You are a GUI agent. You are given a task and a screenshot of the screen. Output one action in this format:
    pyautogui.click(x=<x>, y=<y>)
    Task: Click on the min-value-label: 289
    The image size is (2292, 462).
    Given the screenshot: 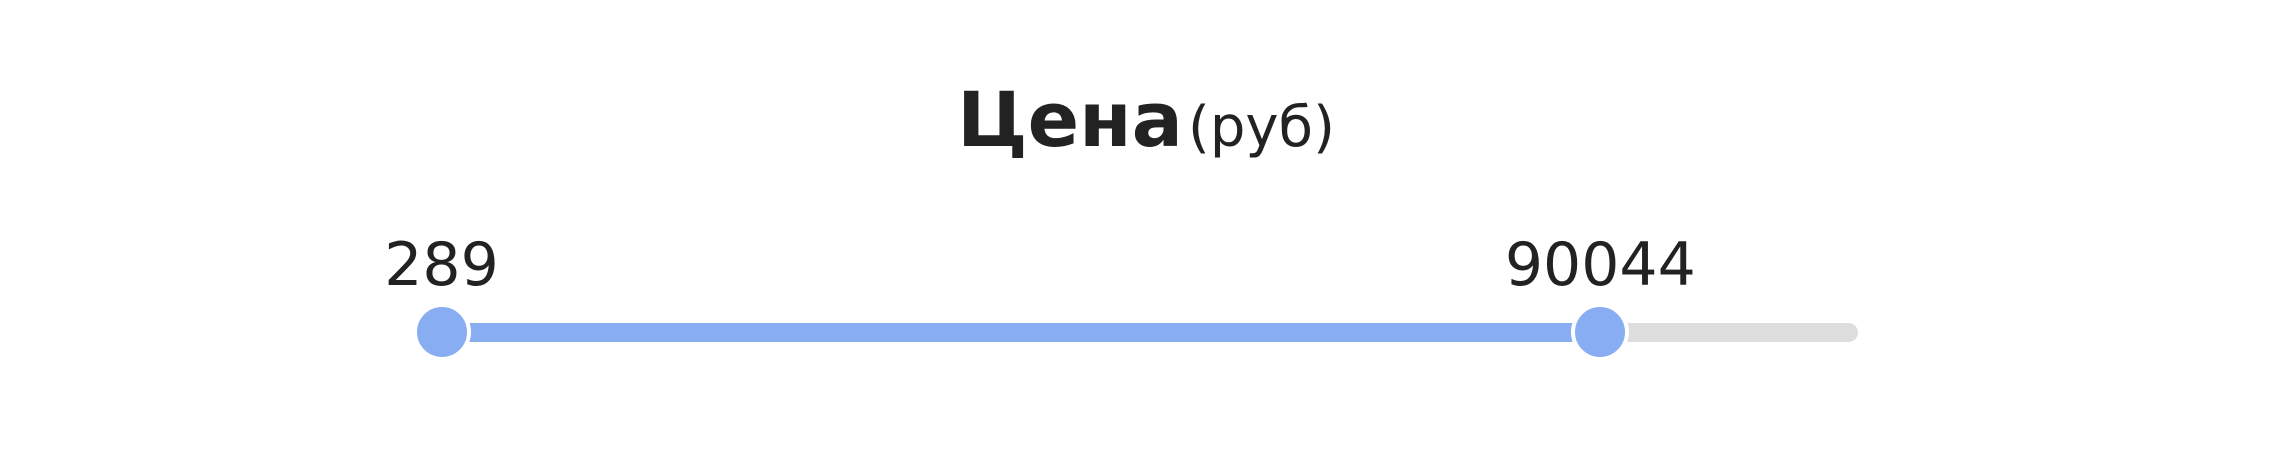 What is the action you would take?
    pyautogui.click(x=441, y=265)
    